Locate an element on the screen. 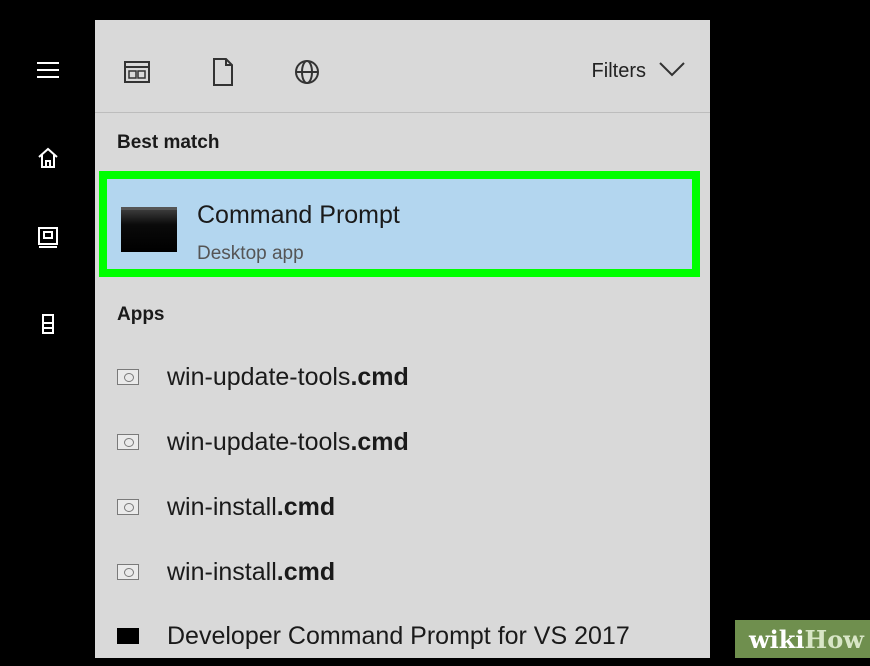 Image resolution: width=870 pixels, height=666 pixels. best-match-result: Command Prompt Desktop app is located at coordinates (399, 224).